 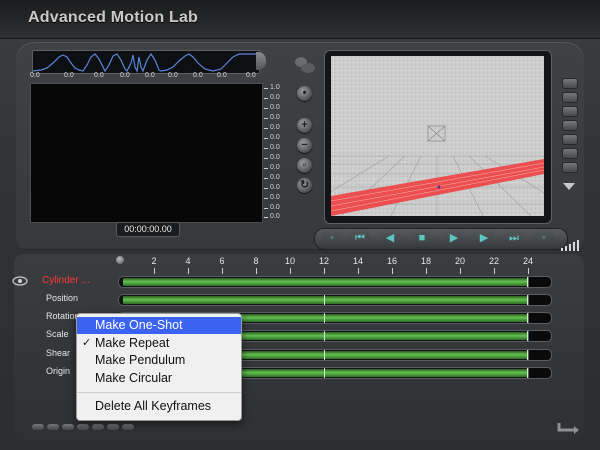 I want to click on stop-square-button: ■, so click(x=422, y=238).